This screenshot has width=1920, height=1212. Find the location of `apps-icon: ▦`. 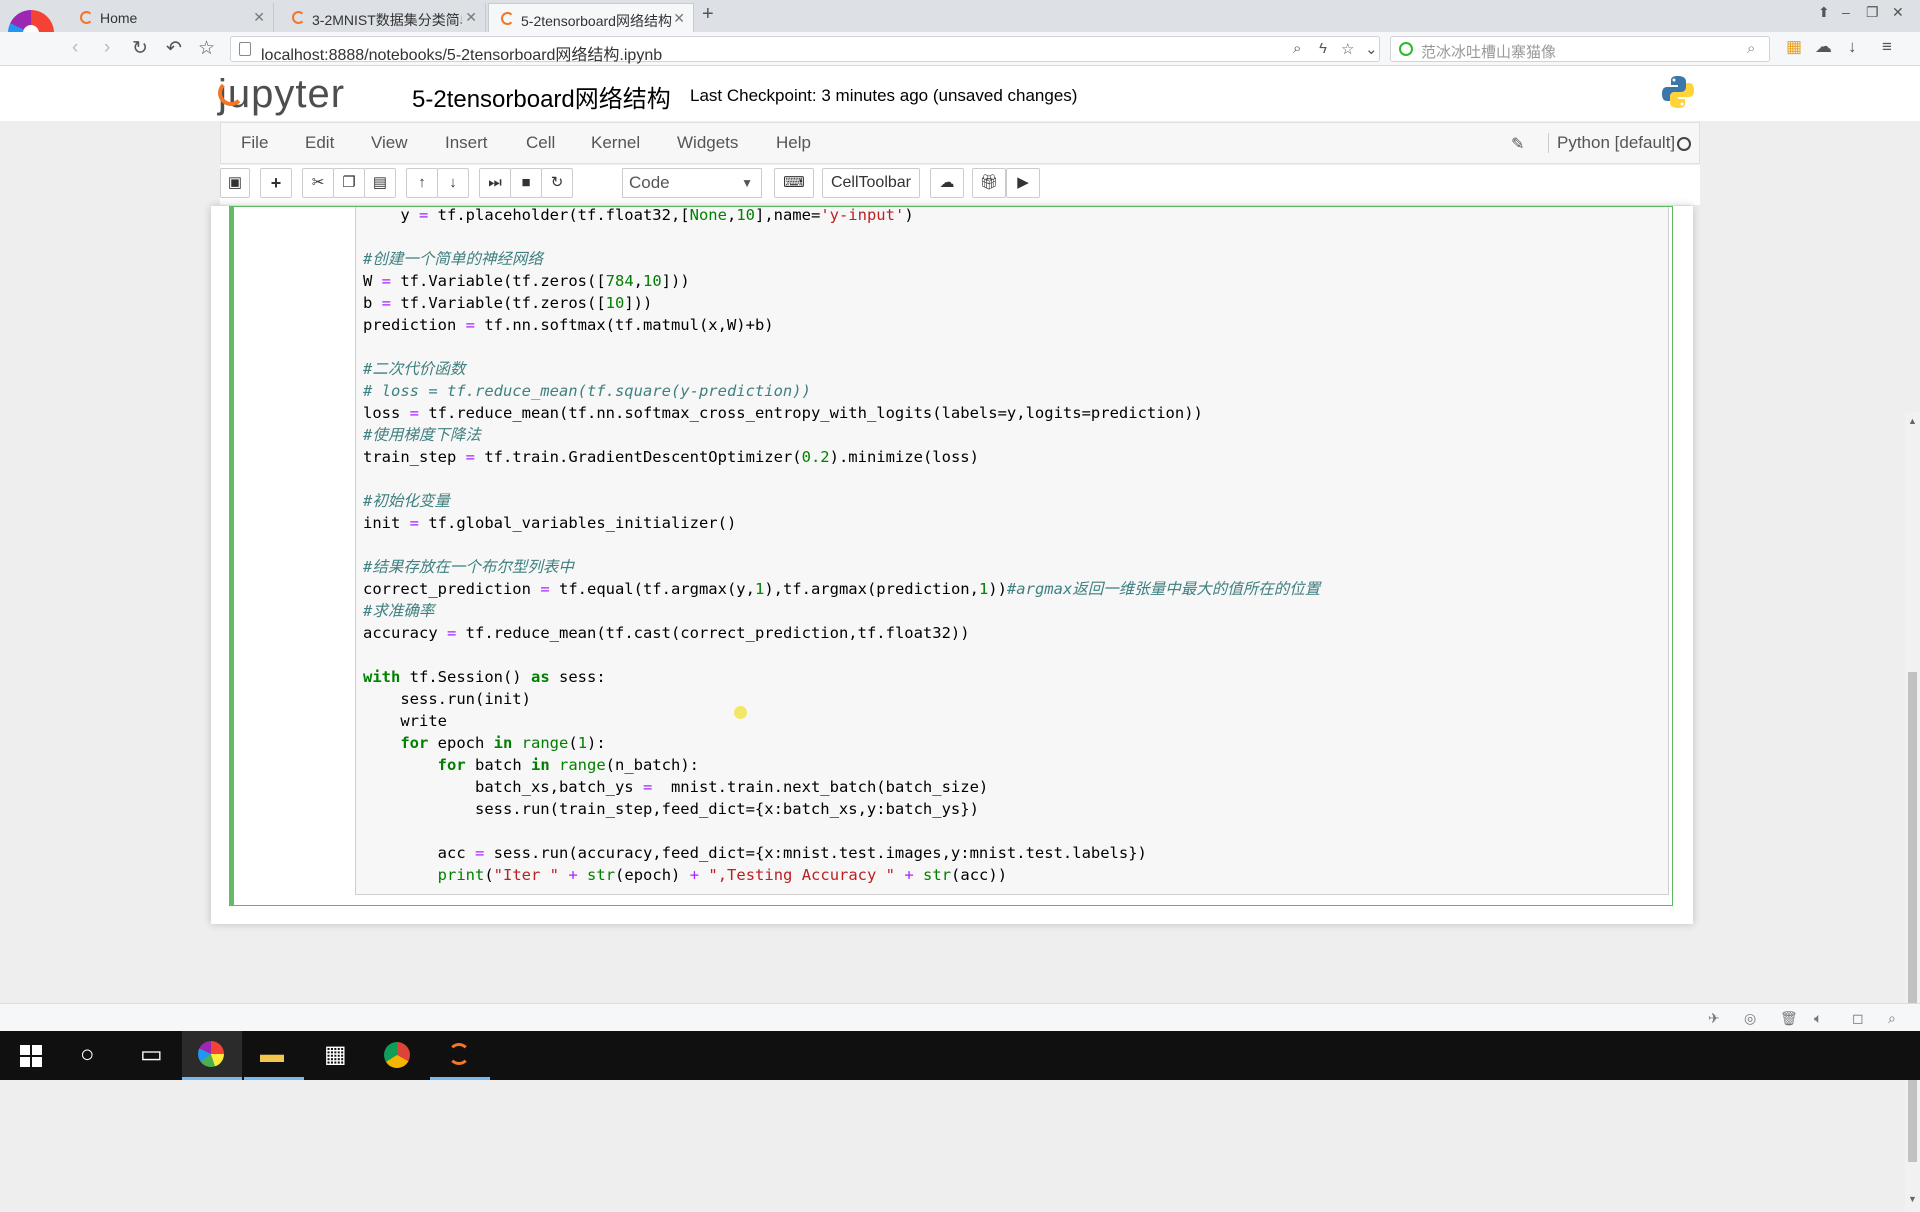

apps-icon: ▦ is located at coordinates (1794, 47).